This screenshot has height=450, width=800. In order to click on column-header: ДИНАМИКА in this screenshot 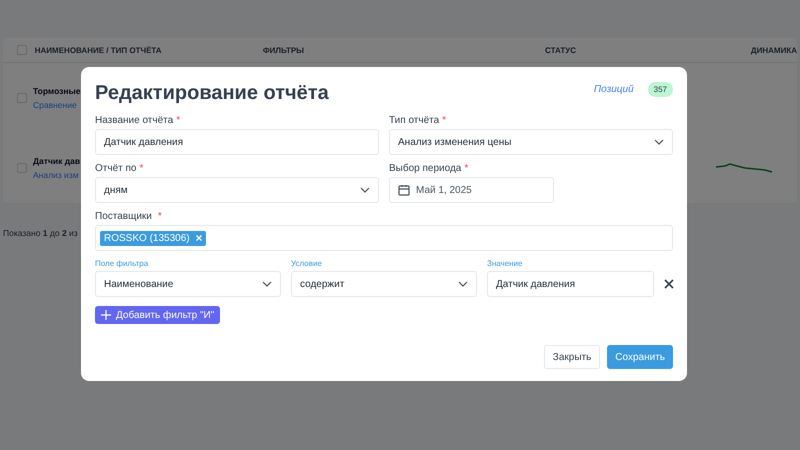, I will do `click(773, 50)`.